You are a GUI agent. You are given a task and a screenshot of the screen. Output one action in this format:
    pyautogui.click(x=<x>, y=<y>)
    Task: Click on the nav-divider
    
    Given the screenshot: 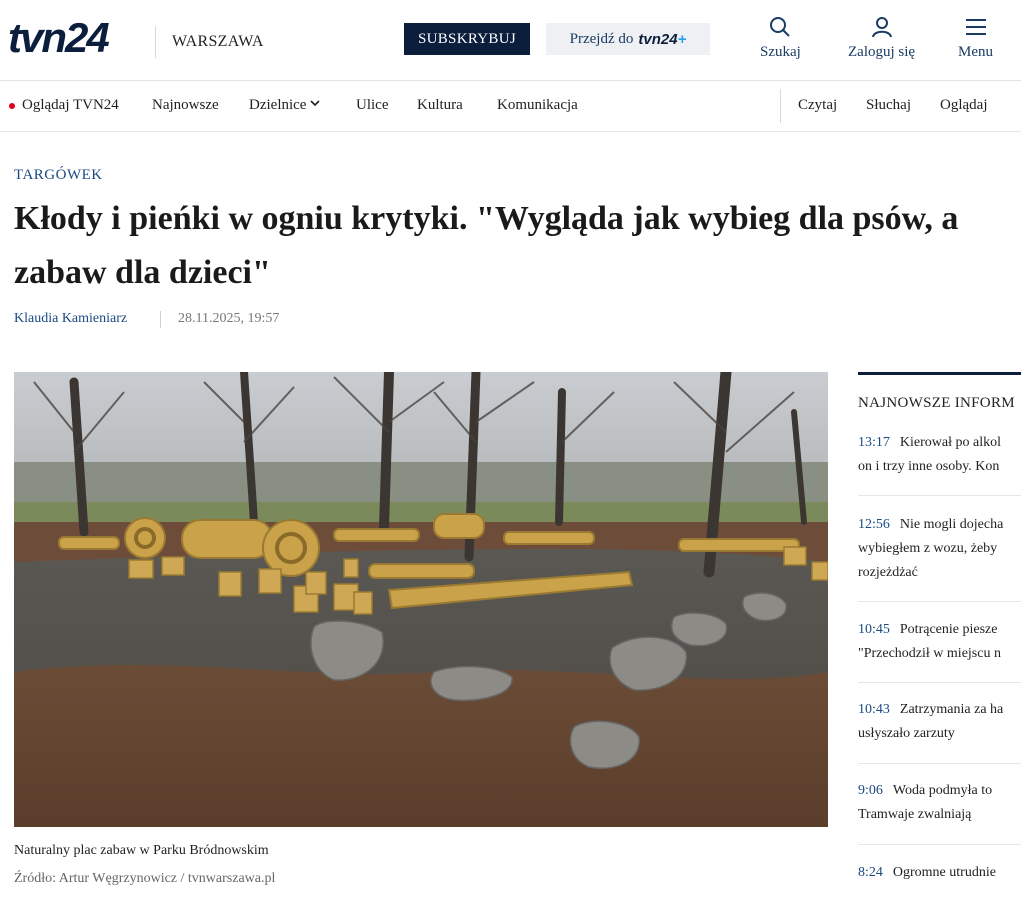 What is the action you would take?
    pyautogui.click(x=780, y=106)
    